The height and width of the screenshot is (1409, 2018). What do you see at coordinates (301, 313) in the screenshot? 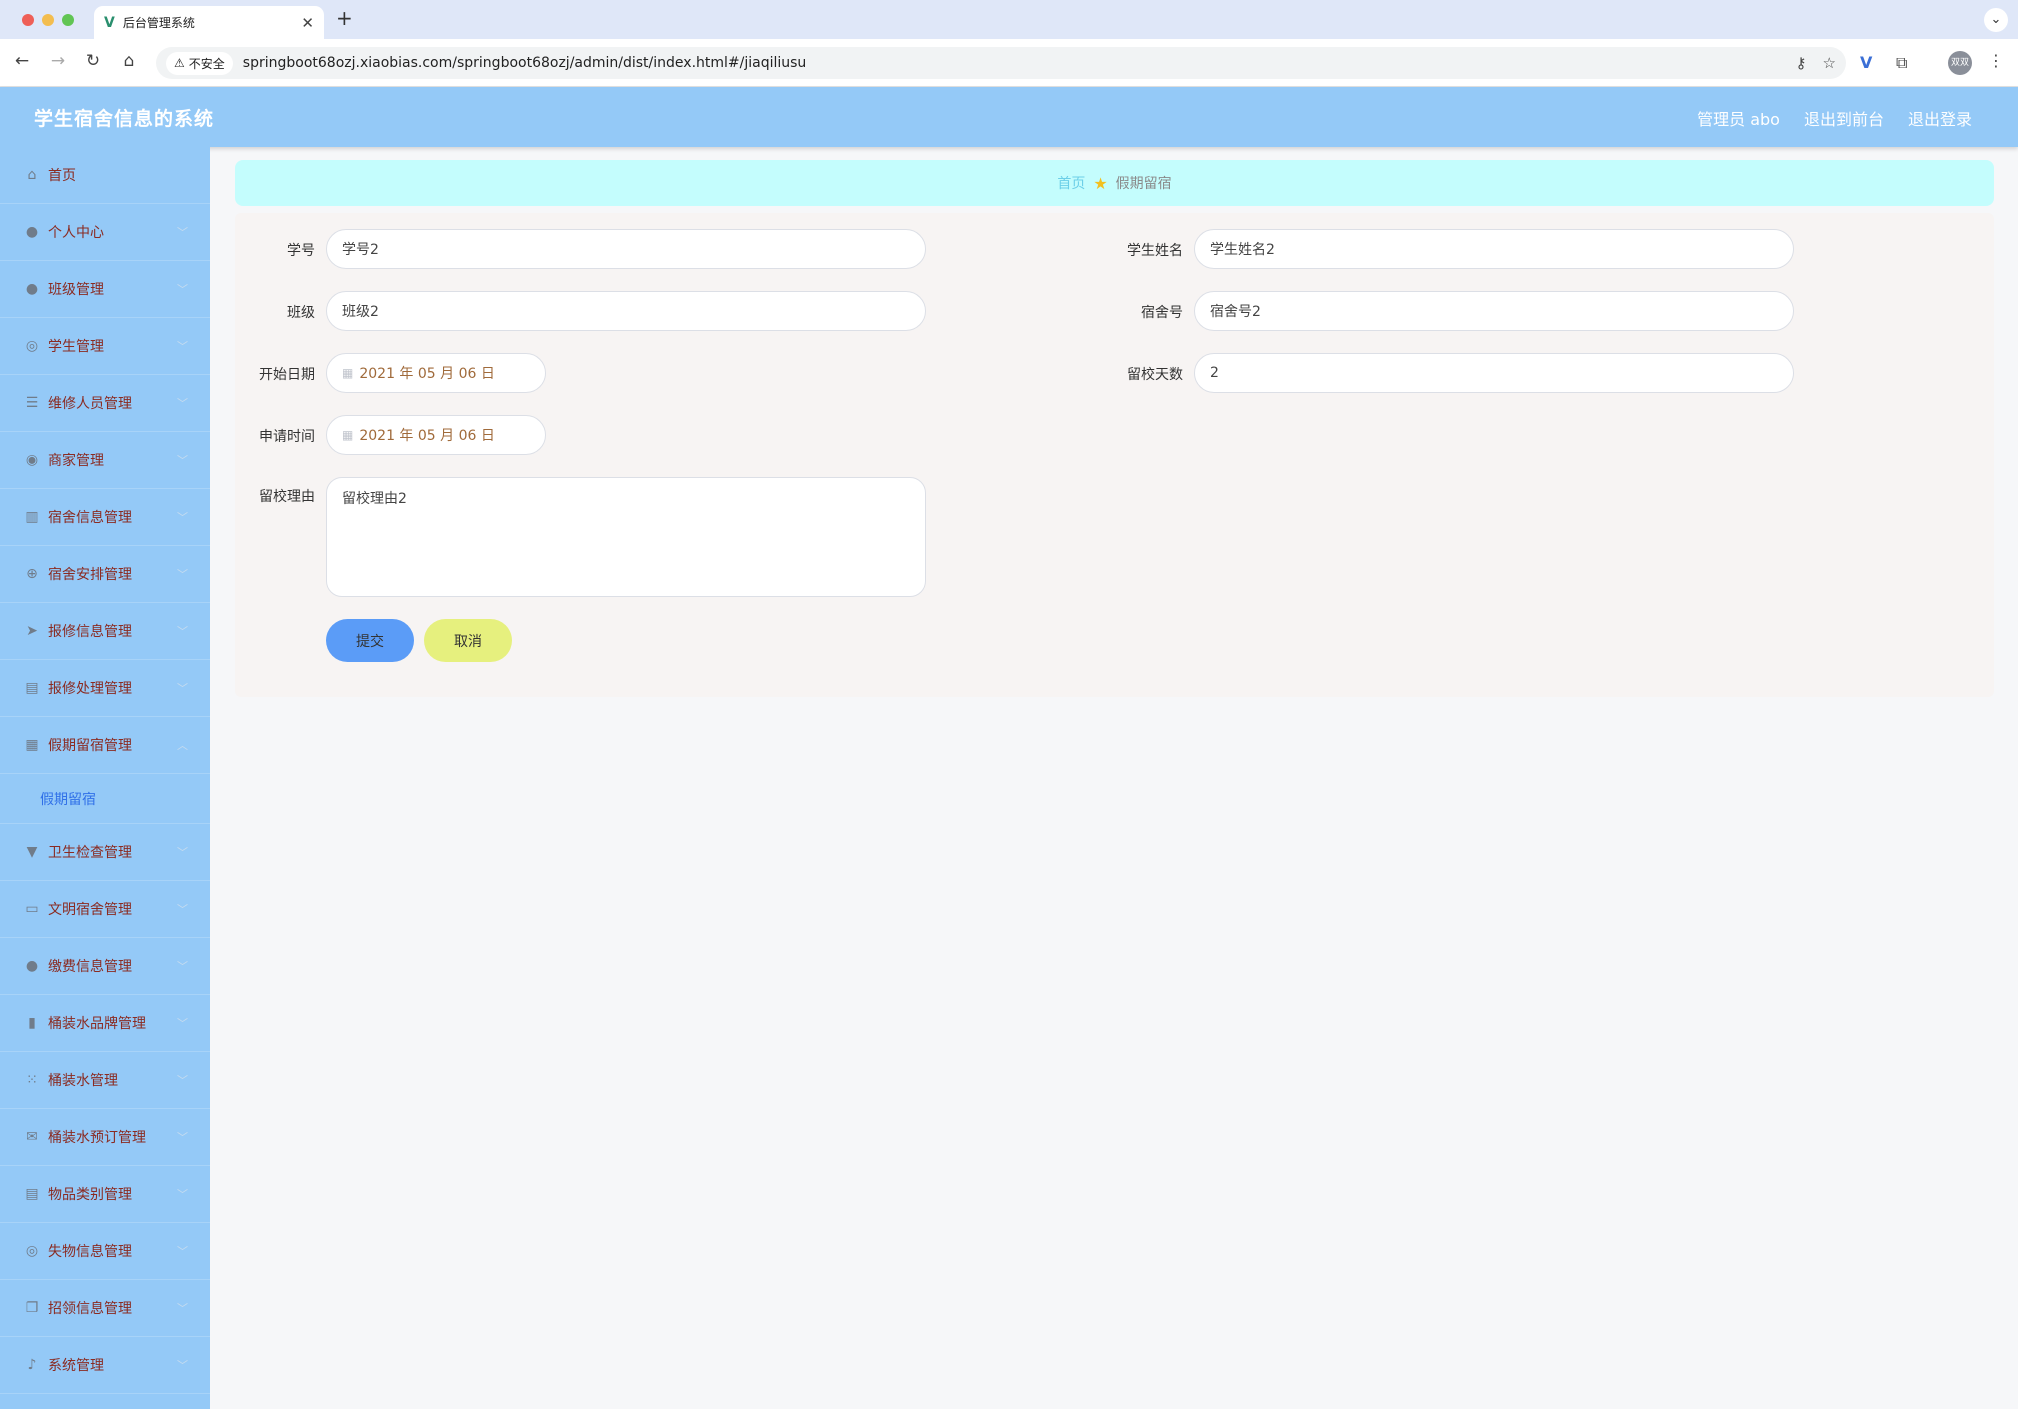
I see `class-label: 班级` at bounding box center [301, 313].